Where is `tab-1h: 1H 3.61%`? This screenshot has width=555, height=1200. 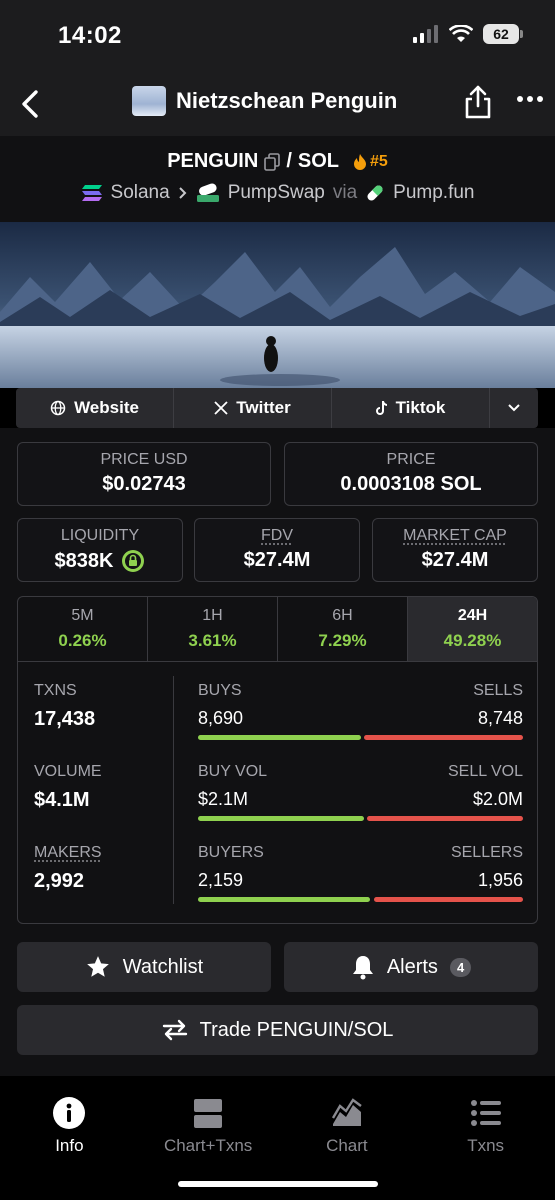
tab-1h: 1H 3.61% is located at coordinates (213, 629).